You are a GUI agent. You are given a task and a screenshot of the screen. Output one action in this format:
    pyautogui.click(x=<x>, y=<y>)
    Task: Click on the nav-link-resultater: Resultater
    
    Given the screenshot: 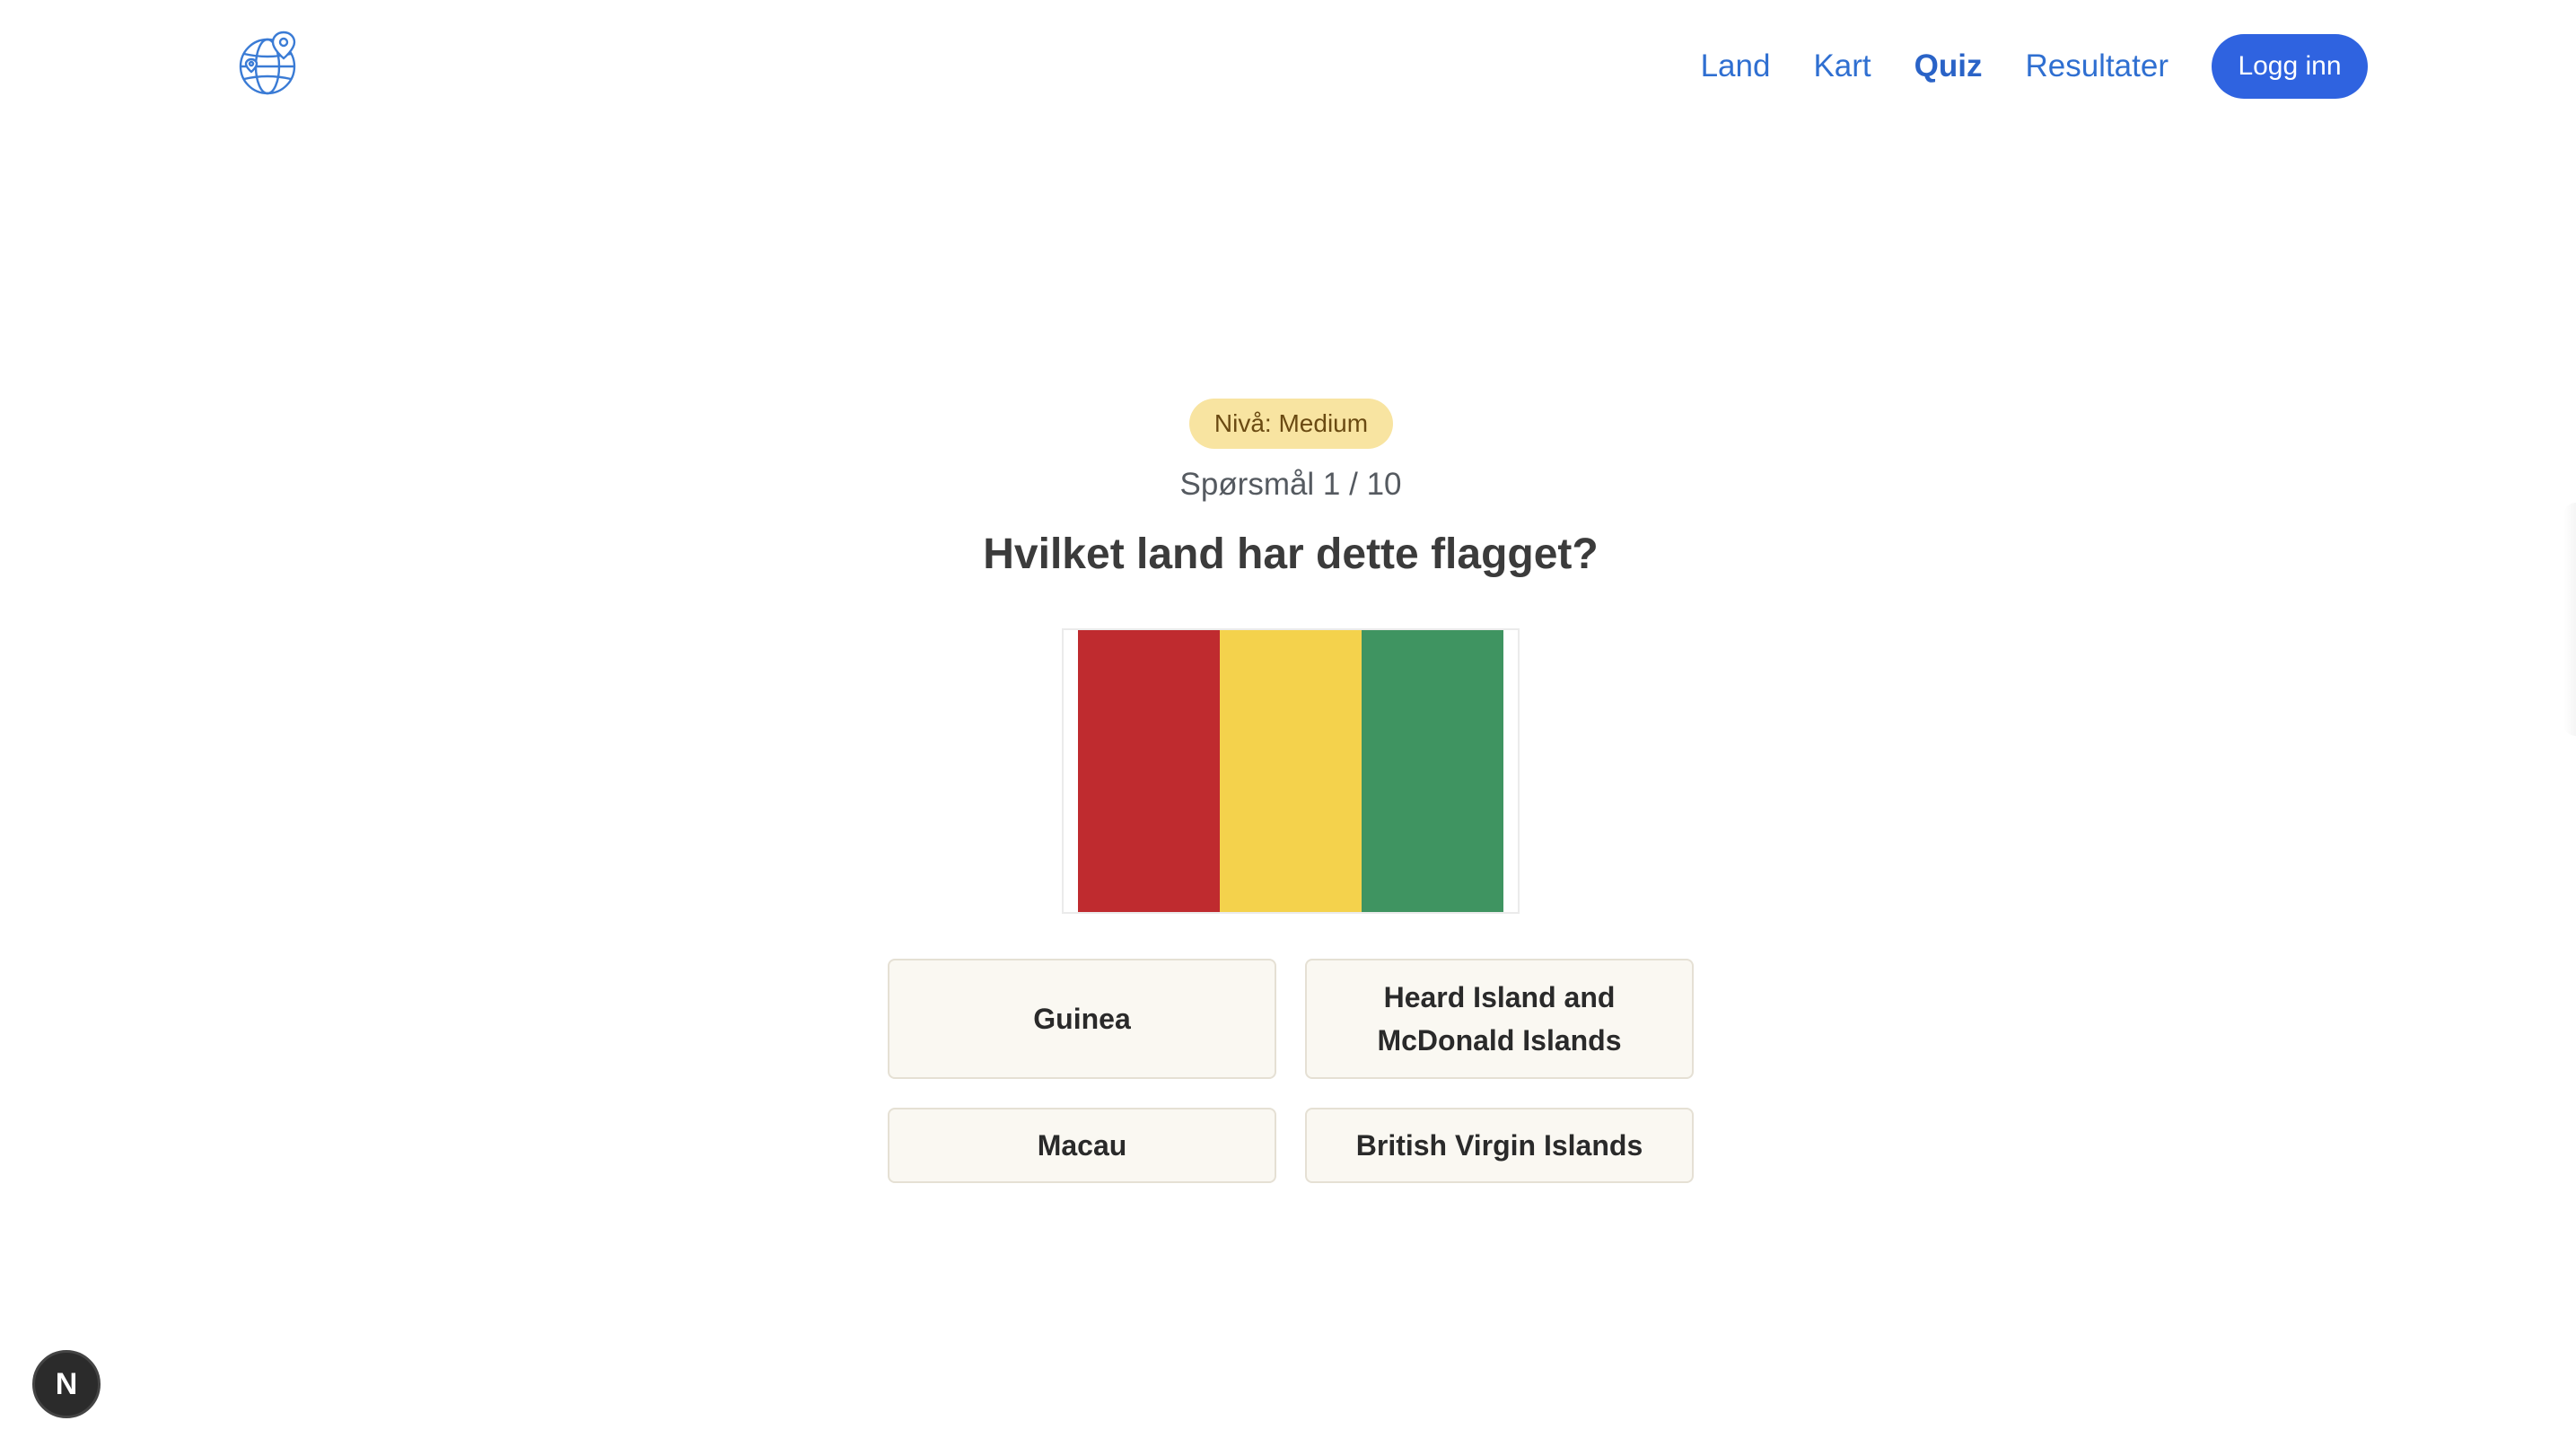 What is the action you would take?
    pyautogui.click(x=2097, y=66)
    